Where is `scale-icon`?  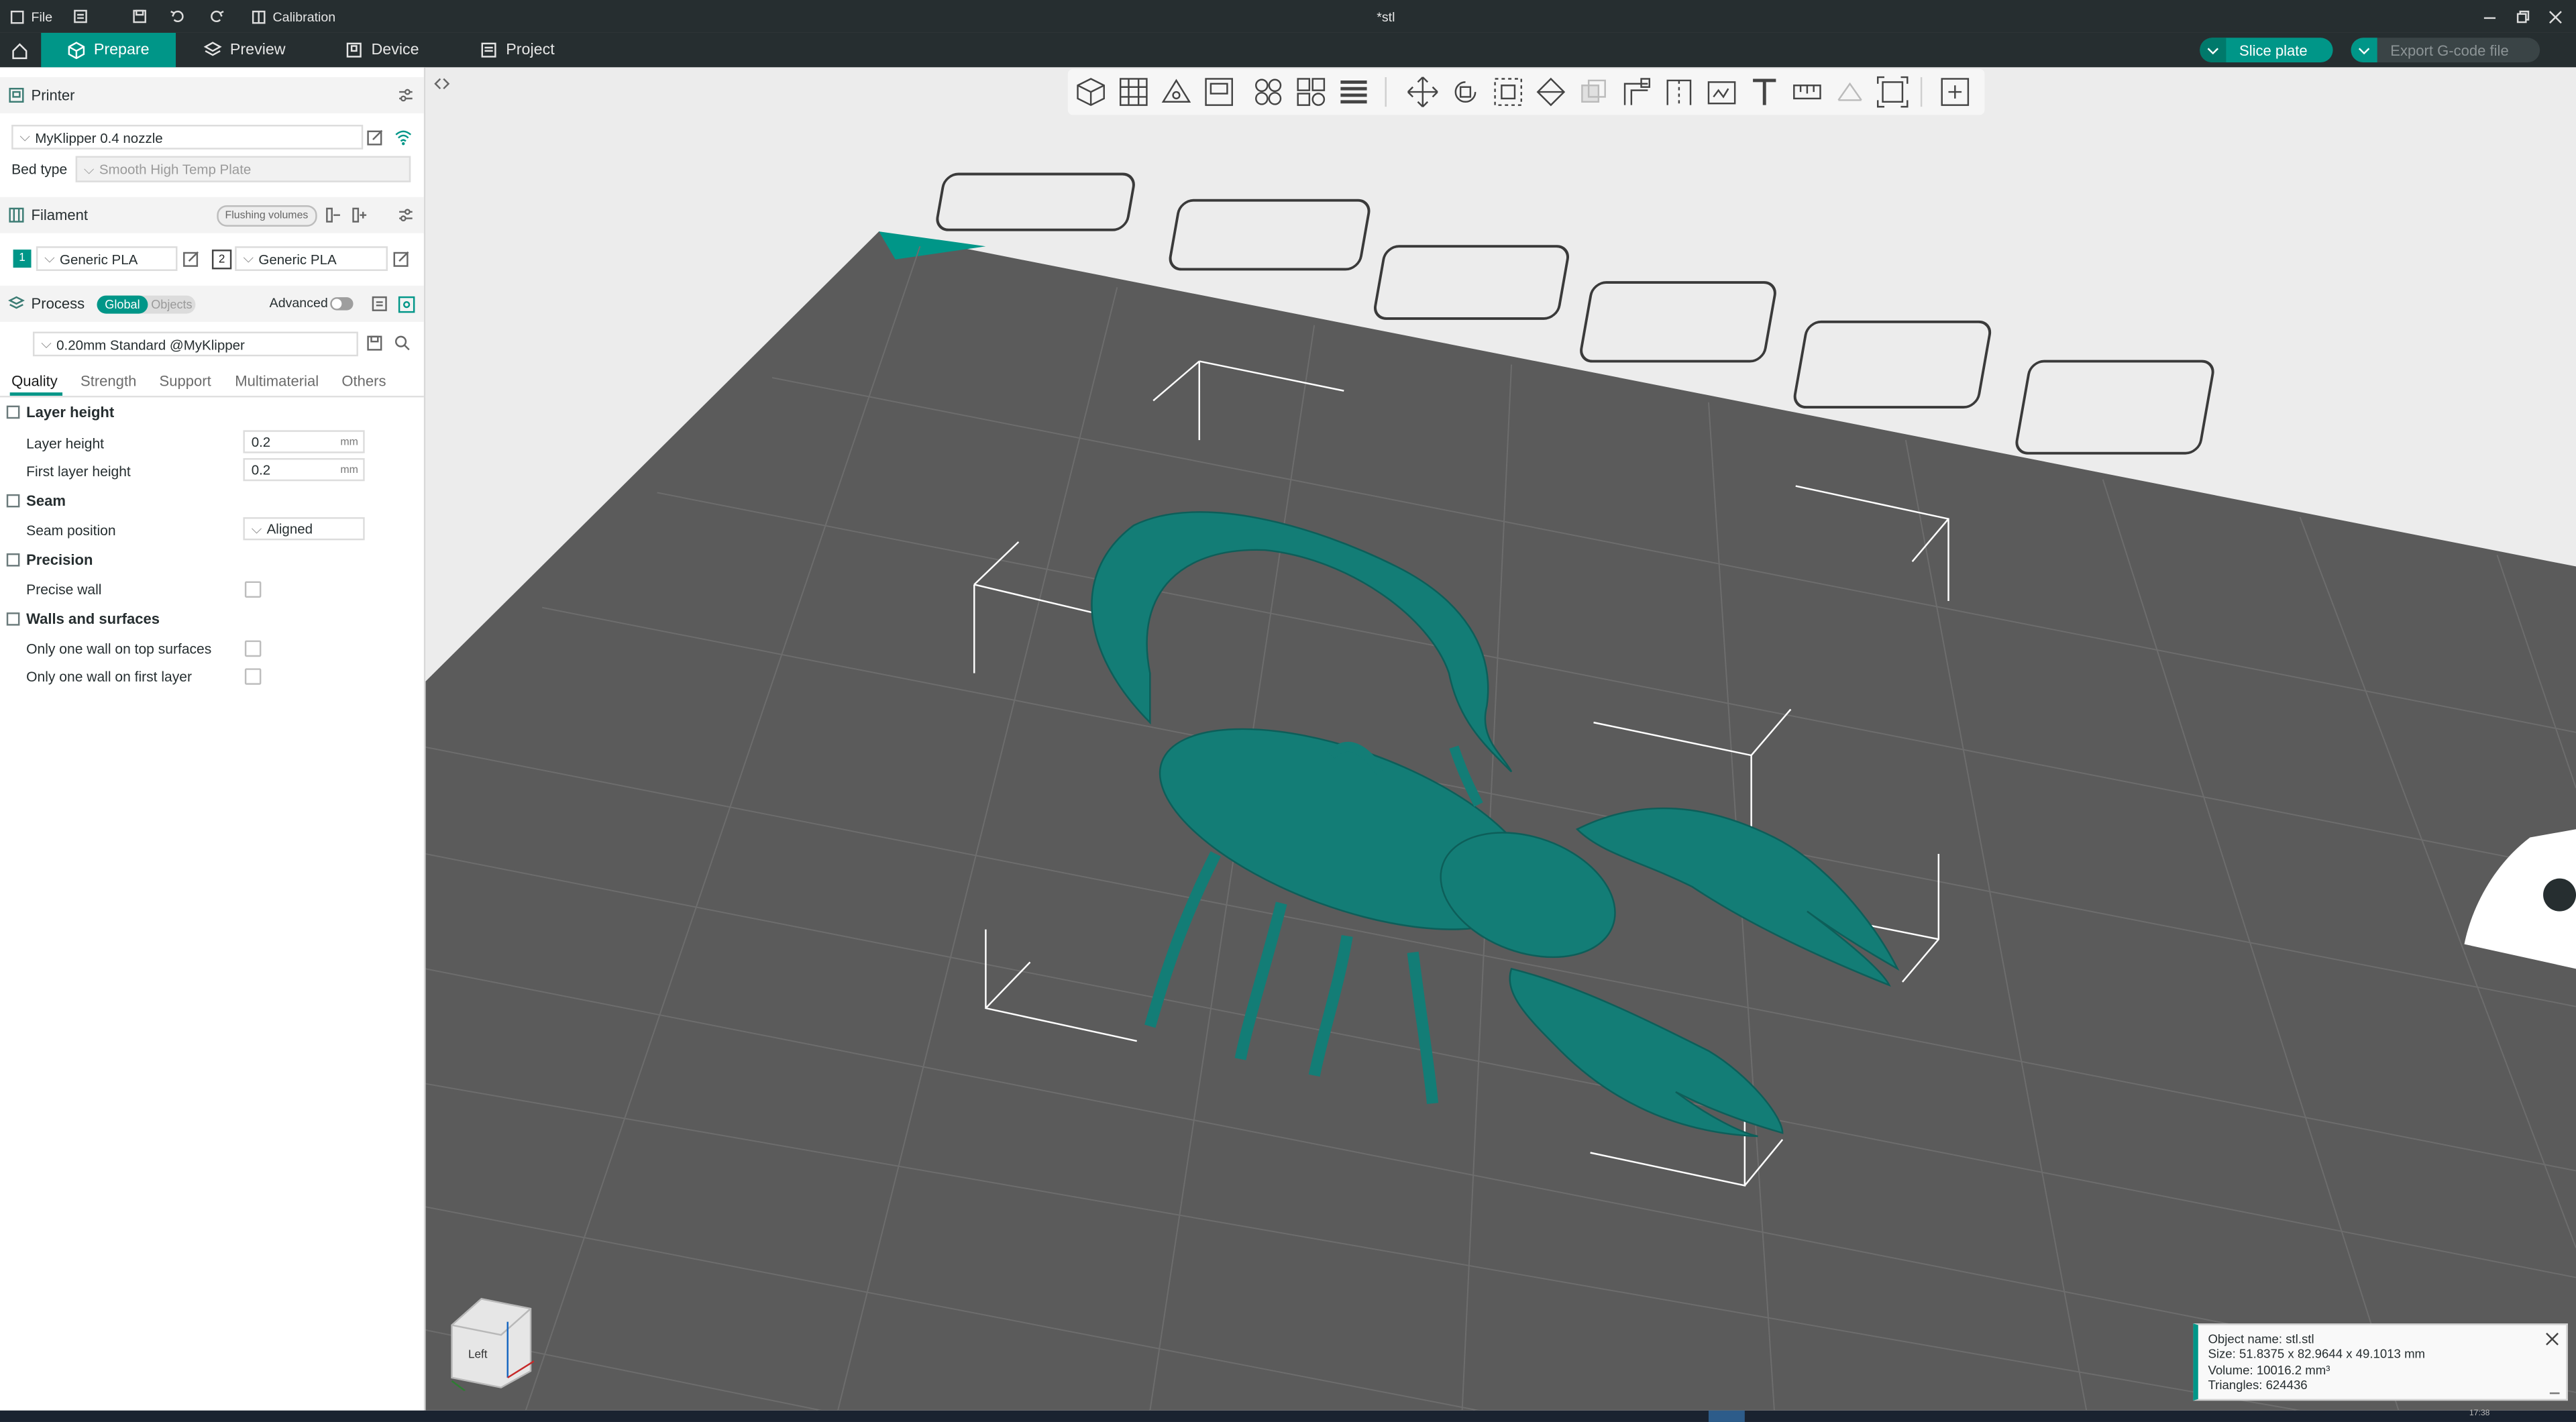
scale-icon is located at coordinates (1508, 93).